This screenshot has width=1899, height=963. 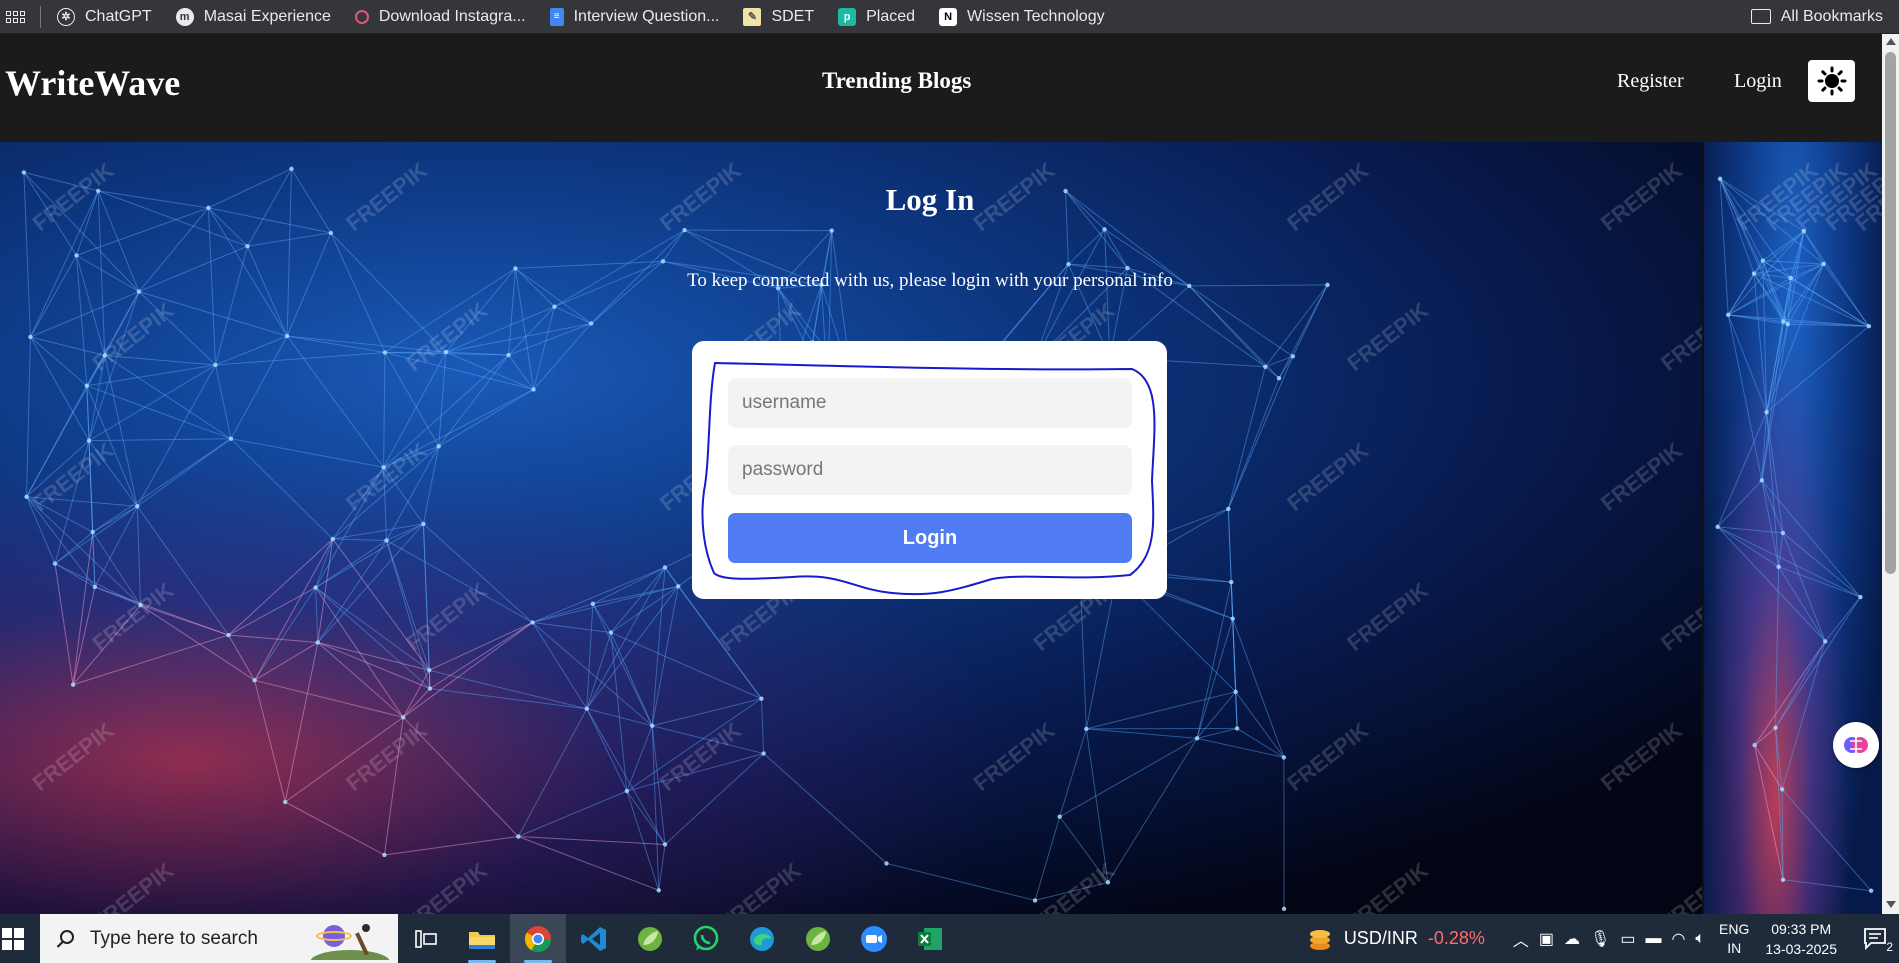 What do you see at coordinates (594, 938) in the screenshot?
I see `vscode-button` at bounding box center [594, 938].